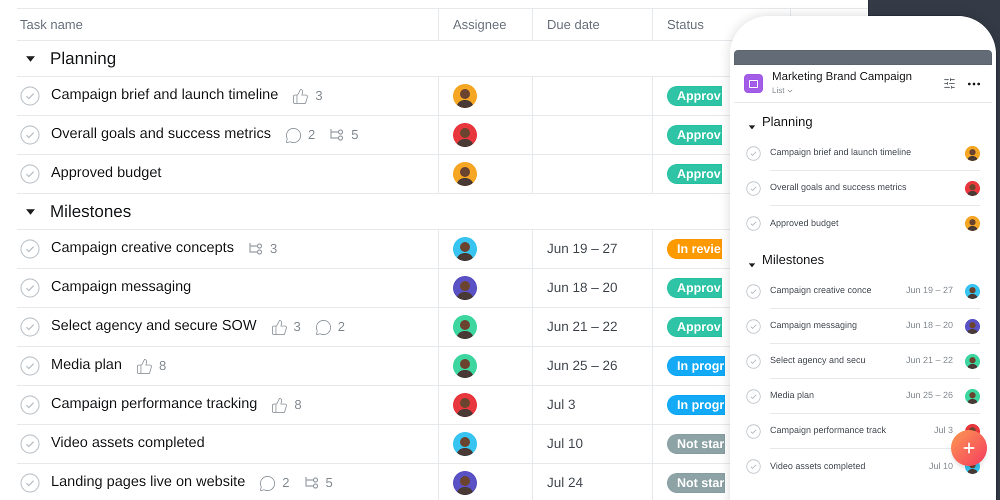 This screenshot has width=1000, height=500. I want to click on task-name: Campaign performance tracking, so click(154, 405).